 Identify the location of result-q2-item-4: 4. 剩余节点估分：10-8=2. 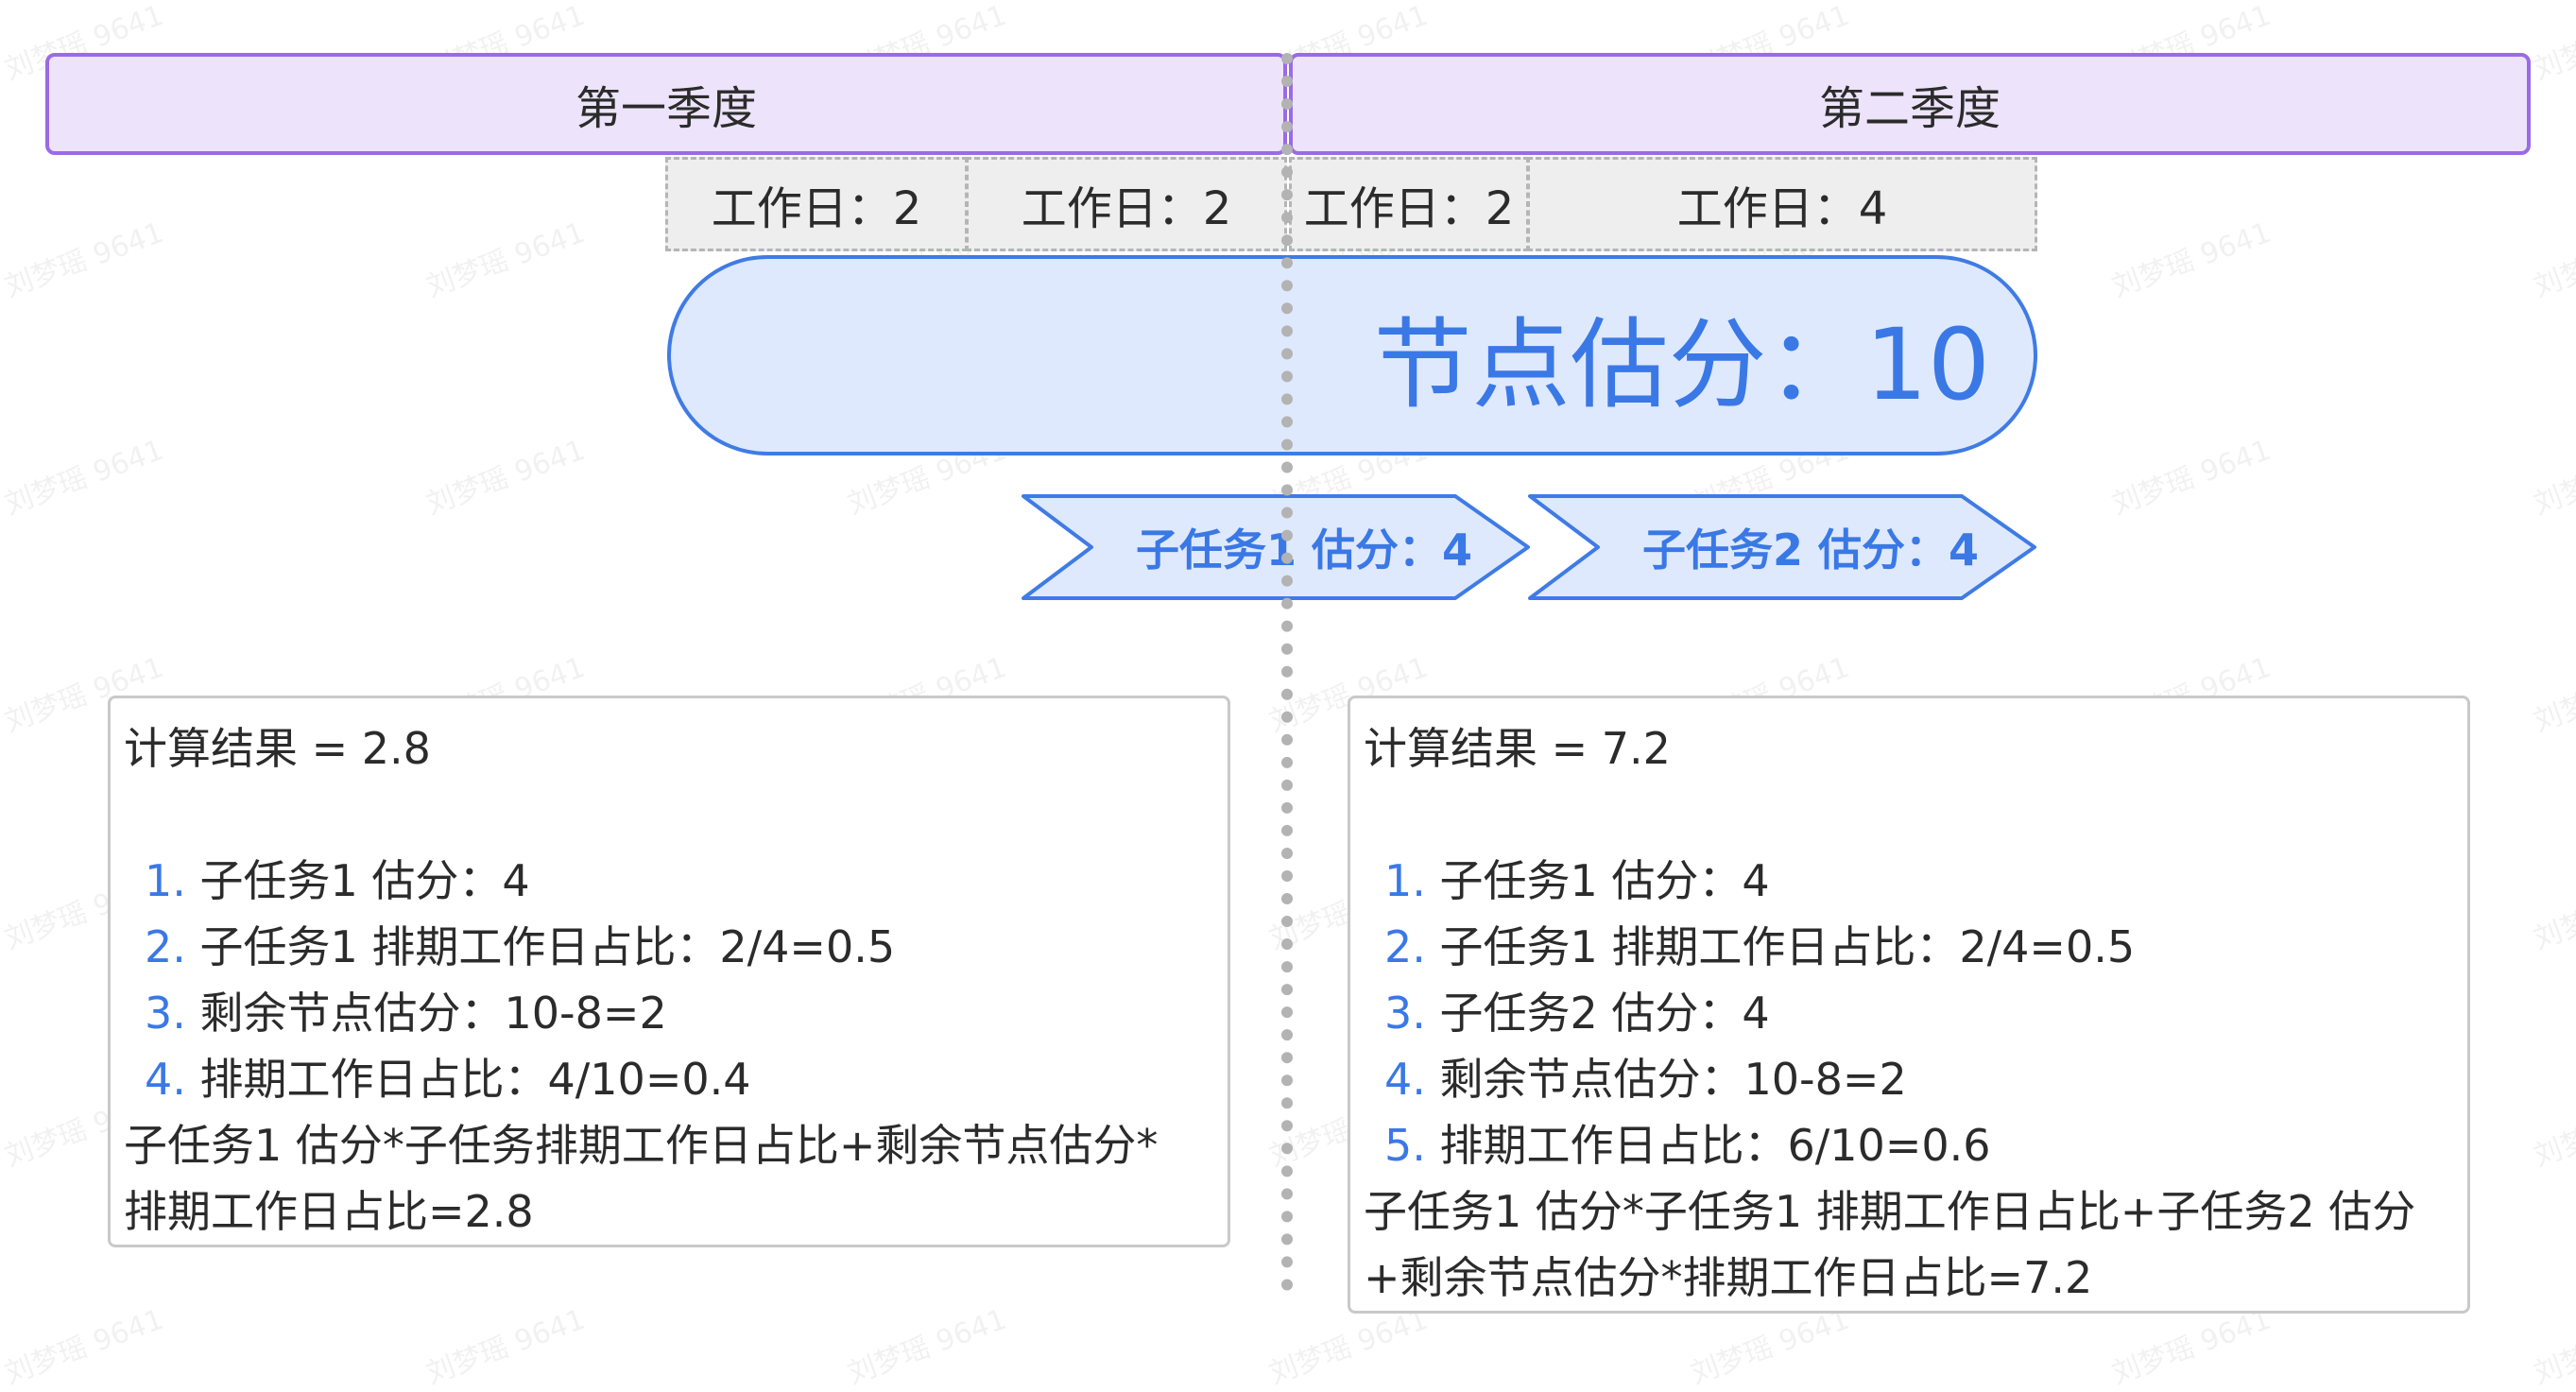
(1919, 1079).